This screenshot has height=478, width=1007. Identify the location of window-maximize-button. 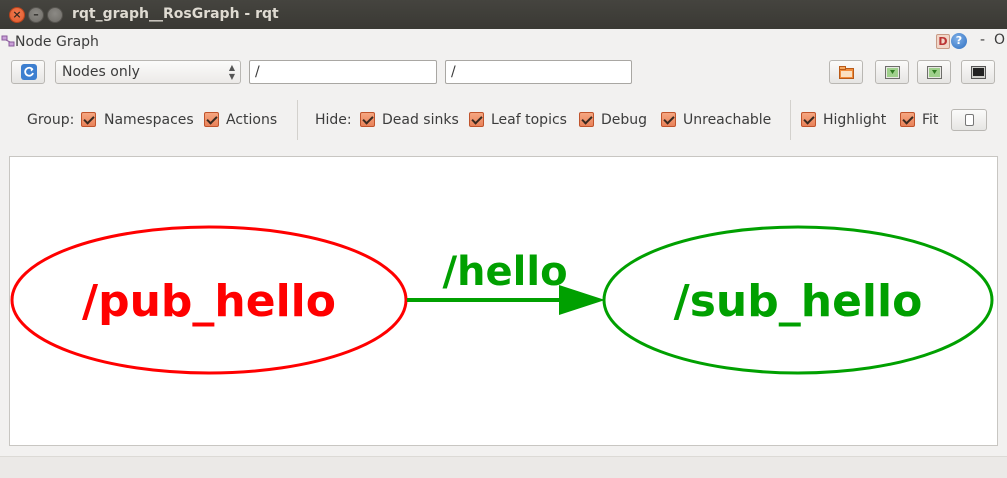
(55, 15).